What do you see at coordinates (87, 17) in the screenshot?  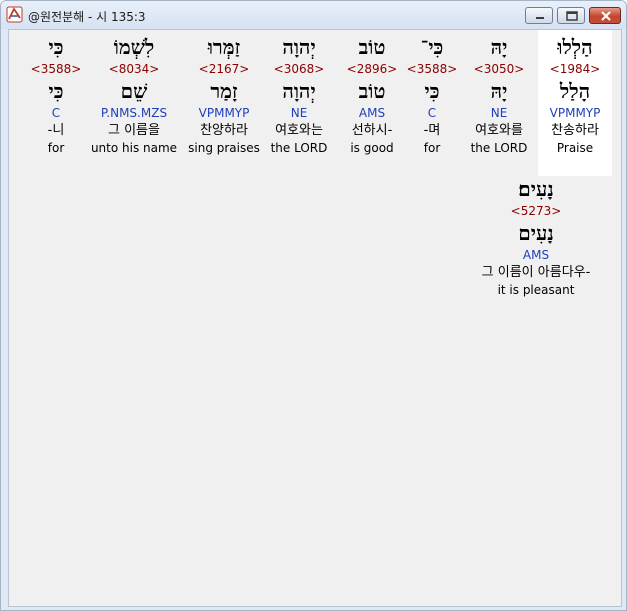 I see `window-title: @원전분해 - 시 135:3` at bounding box center [87, 17].